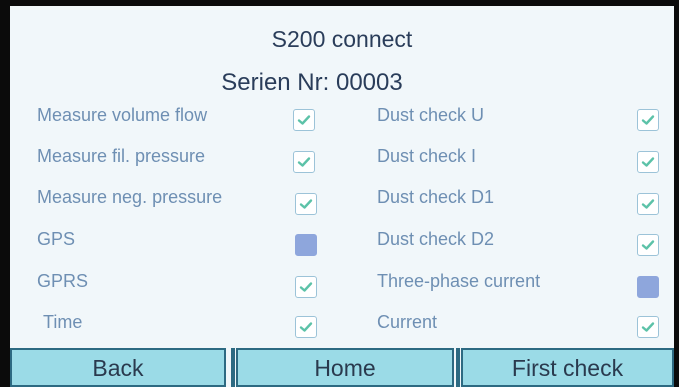  I want to click on serial-number: Serien Nr: 00003, so click(312, 82).